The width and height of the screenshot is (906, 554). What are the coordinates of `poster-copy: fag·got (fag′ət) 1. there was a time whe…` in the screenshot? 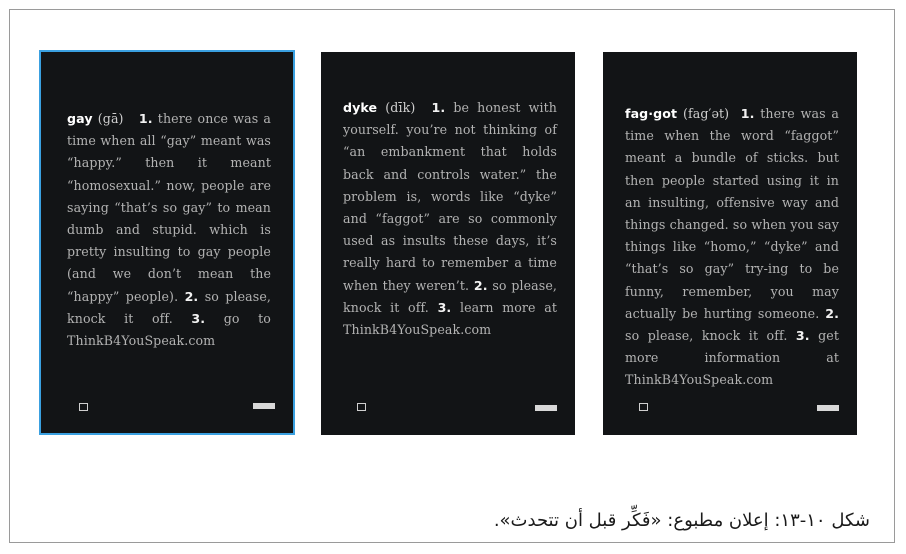 It's located at (732, 247).